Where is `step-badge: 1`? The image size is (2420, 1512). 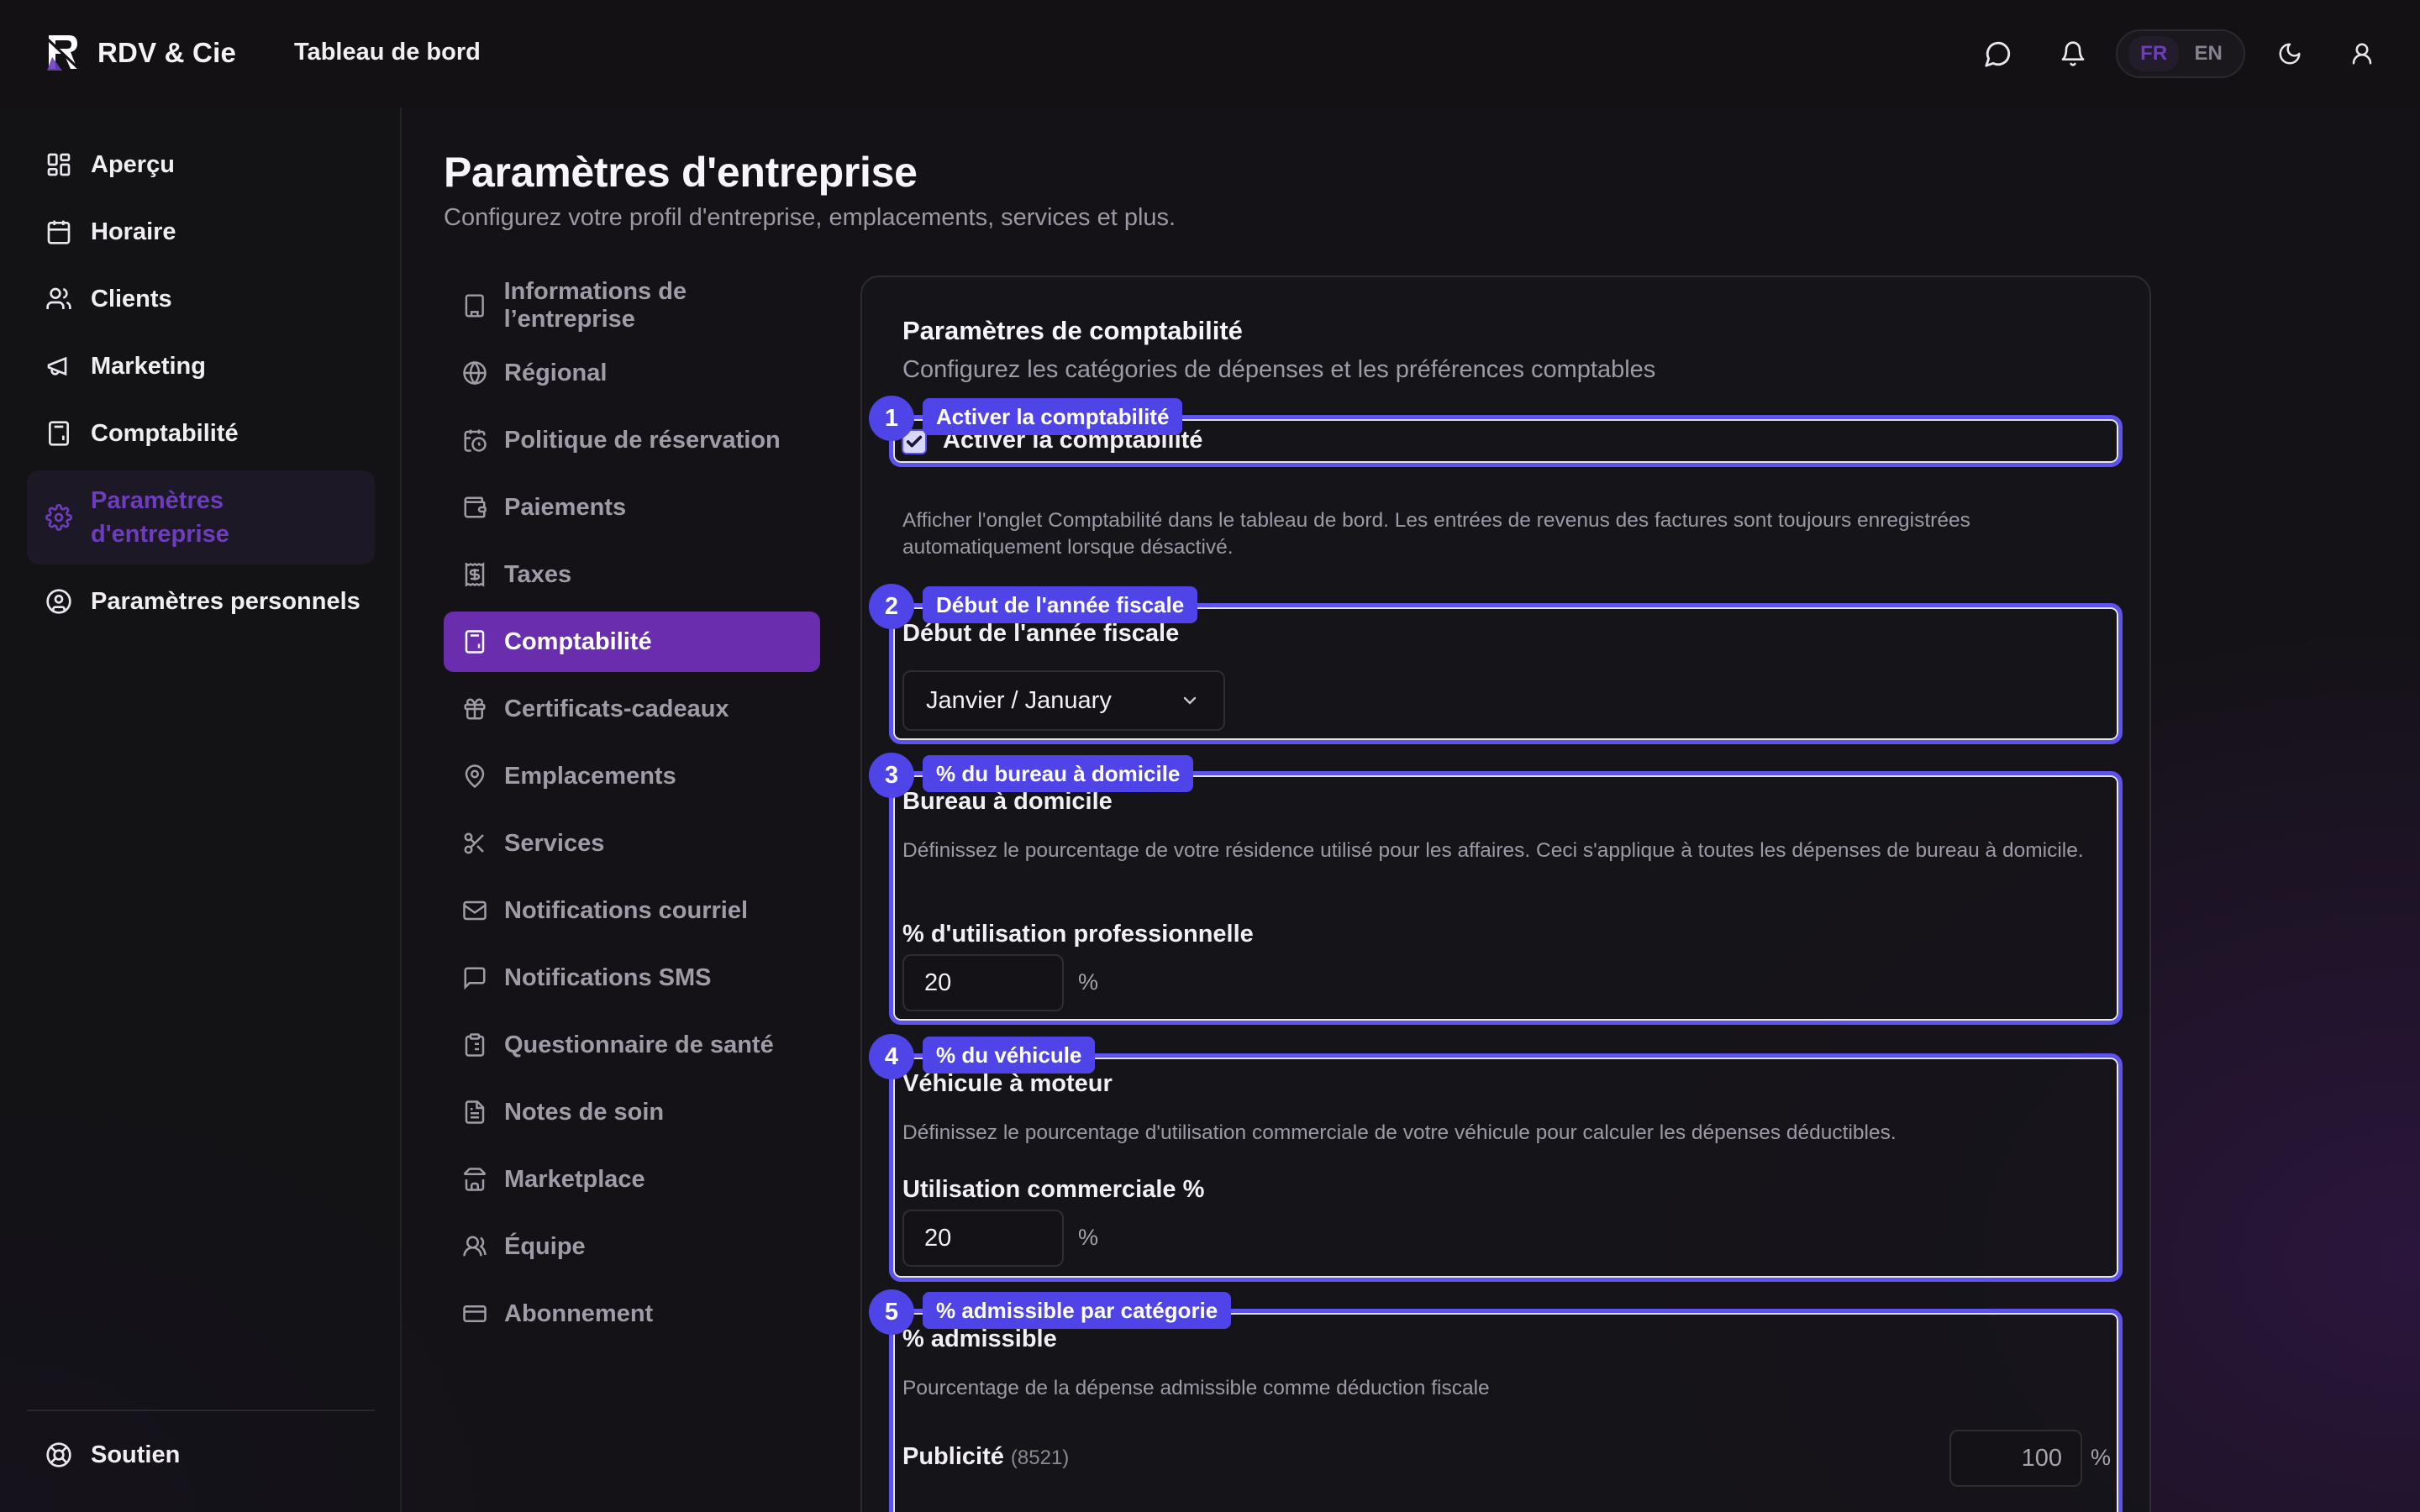 step-badge: 1 is located at coordinates (892, 418).